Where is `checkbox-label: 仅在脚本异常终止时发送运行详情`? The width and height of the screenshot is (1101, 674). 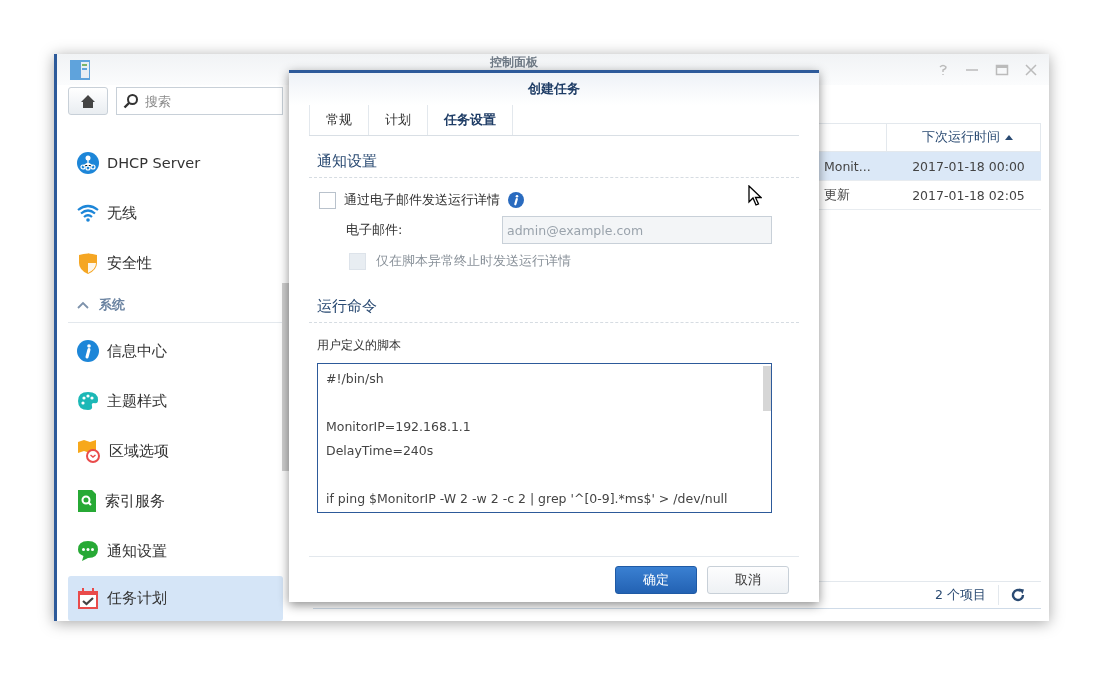
checkbox-label: 仅在脚本异常终止时发送运行详情 is located at coordinates (473, 261).